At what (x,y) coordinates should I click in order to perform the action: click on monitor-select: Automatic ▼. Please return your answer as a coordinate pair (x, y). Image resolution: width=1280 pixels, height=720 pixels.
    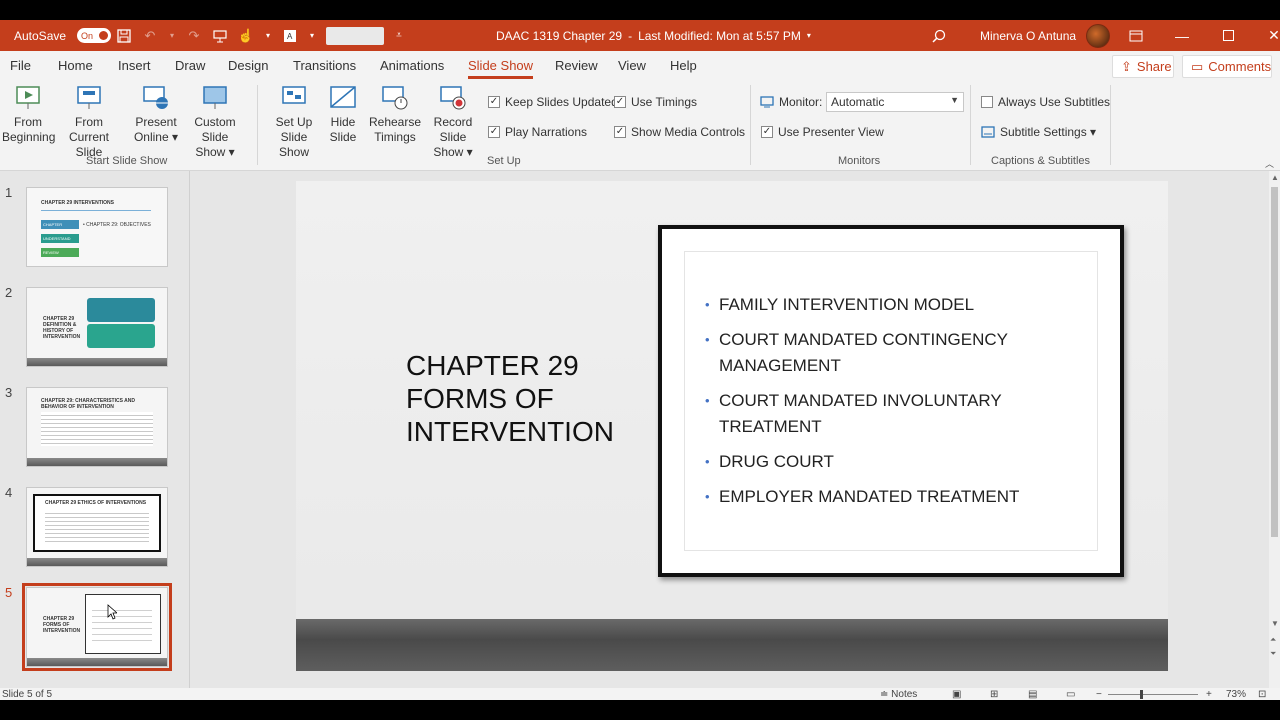
    Looking at the image, I should click on (895, 102).